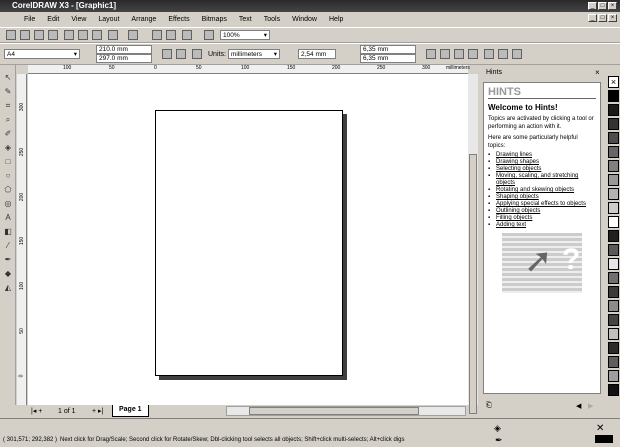 The height and width of the screenshot is (447, 620). What do you see at coordinates (602, 6) in the screenshot?
I see `maximize-button: □` at bounding box center [602, 6].